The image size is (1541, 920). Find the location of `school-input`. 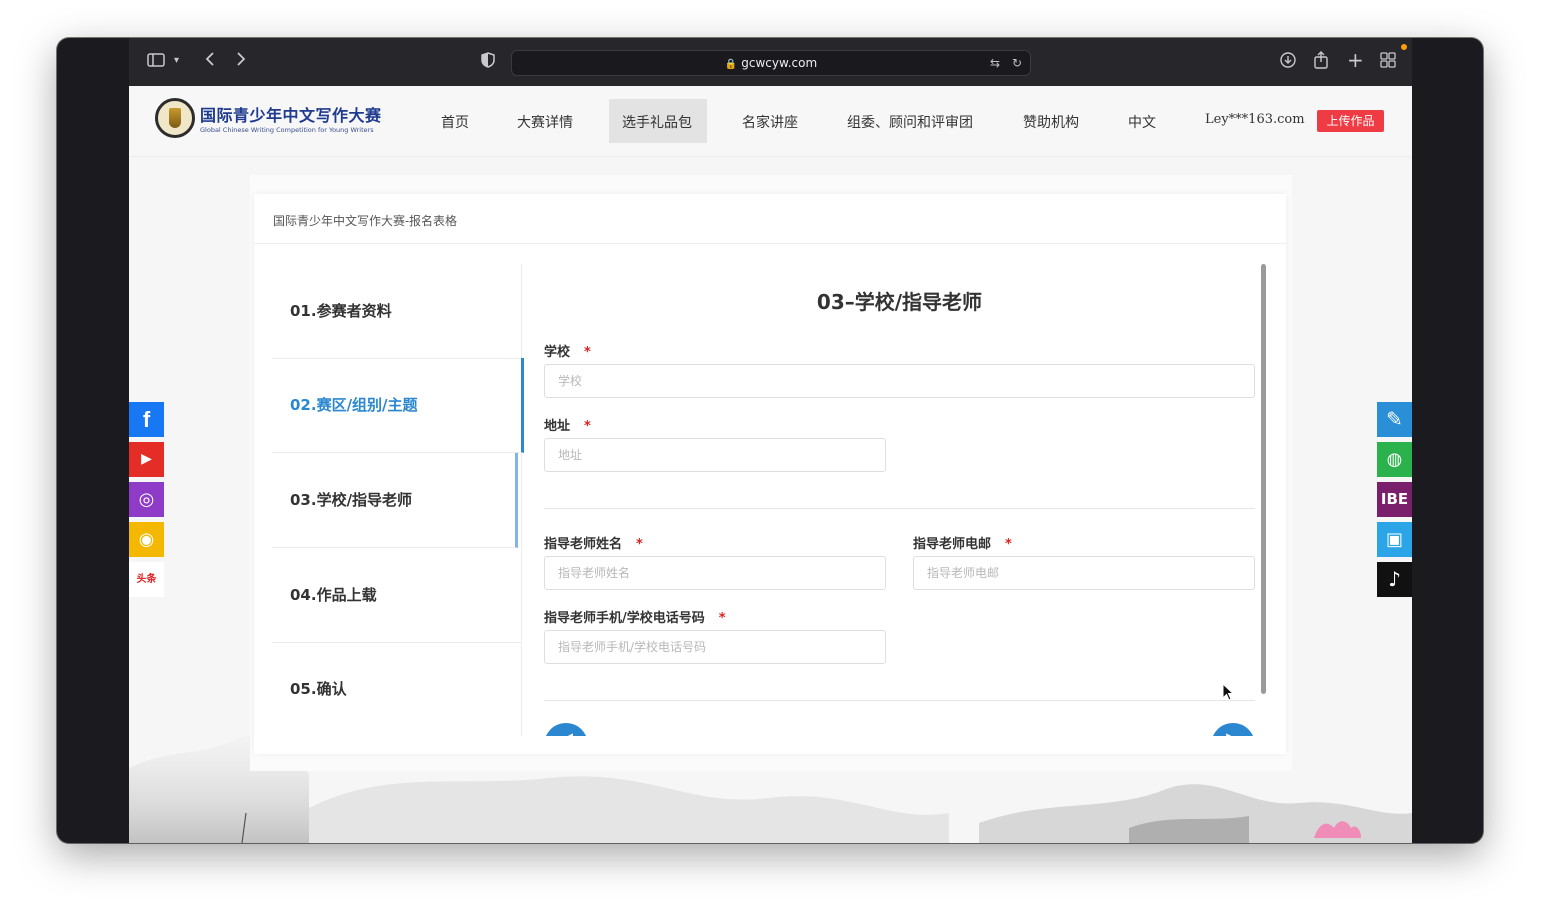

school-input is located at coordinates (899, 381).